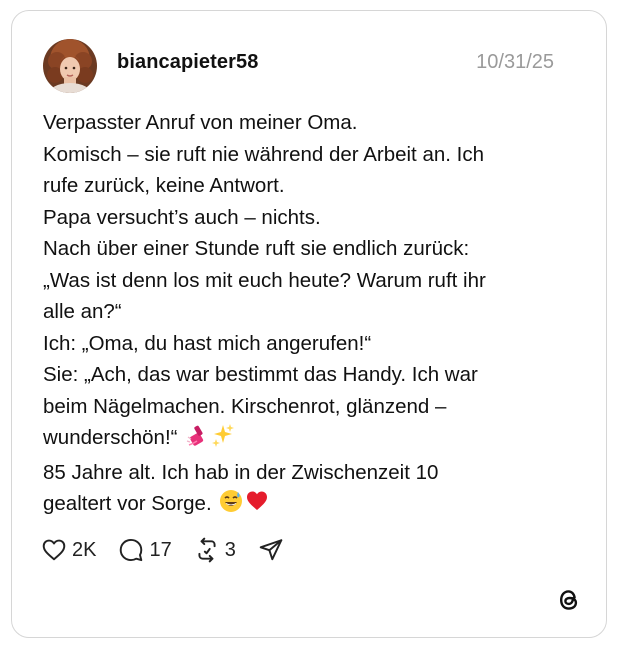  Describe the element at coordinates (110, 437) in the screenshot. I see `post-line-text: wunderschön!“` at that location.